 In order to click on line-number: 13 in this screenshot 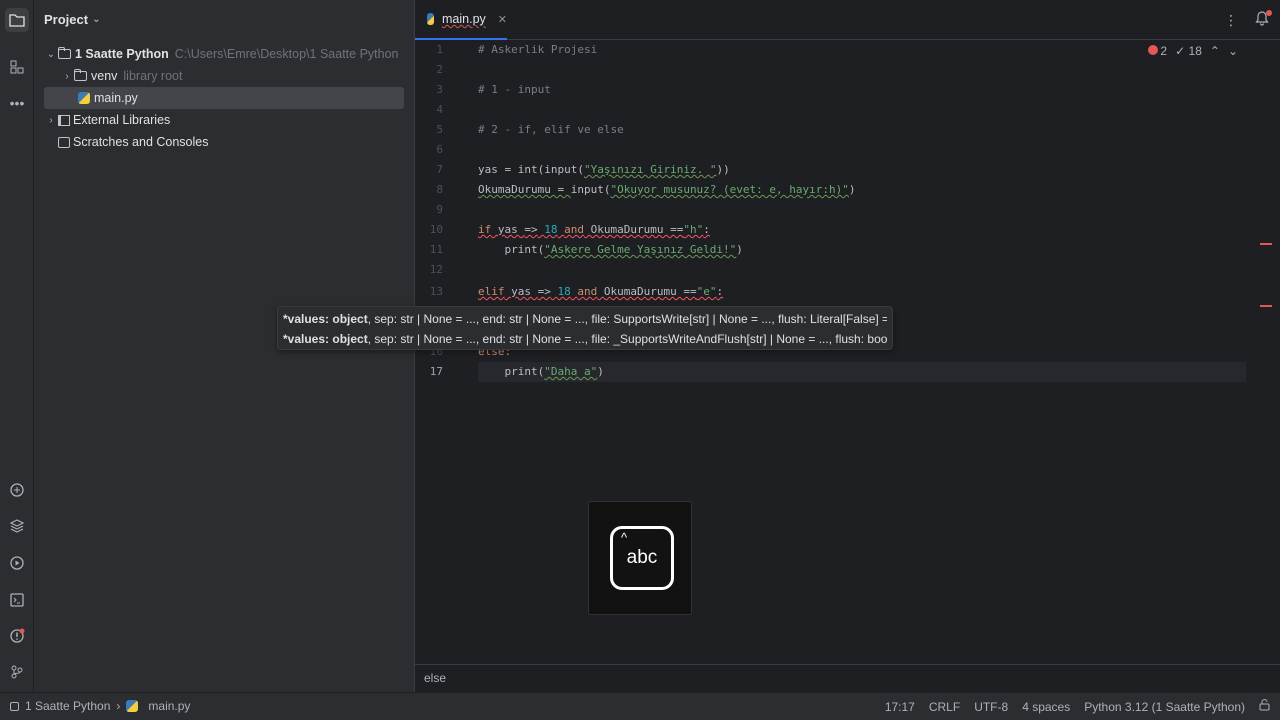, I will do `click(436, 291)`.